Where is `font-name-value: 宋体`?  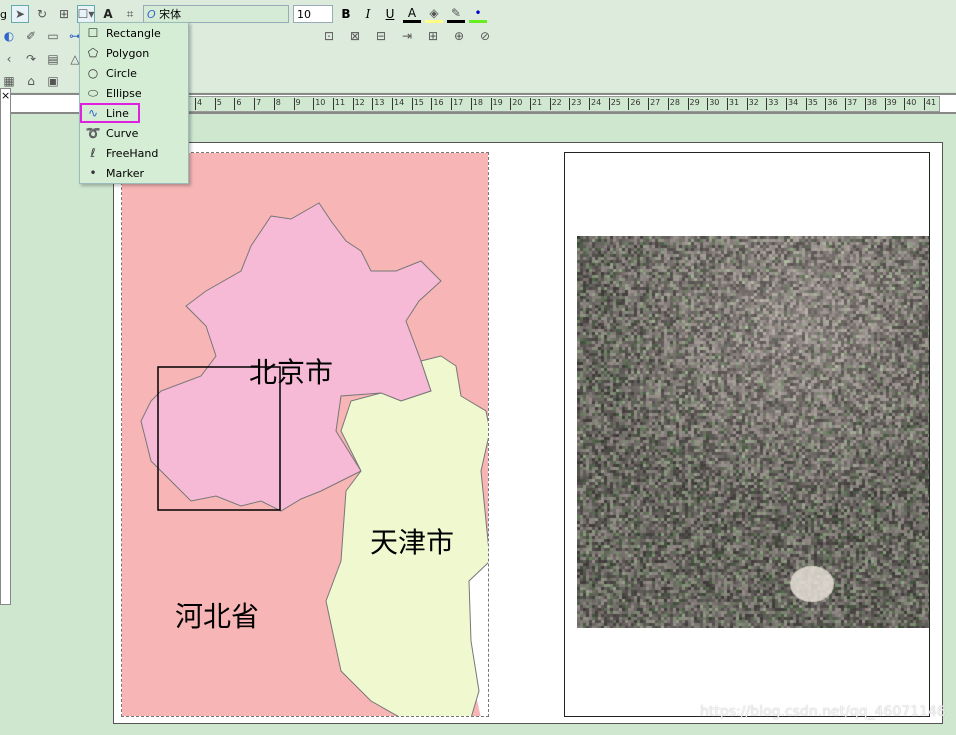
font-name-value: 宋体 is located at coordinates (170, 14).